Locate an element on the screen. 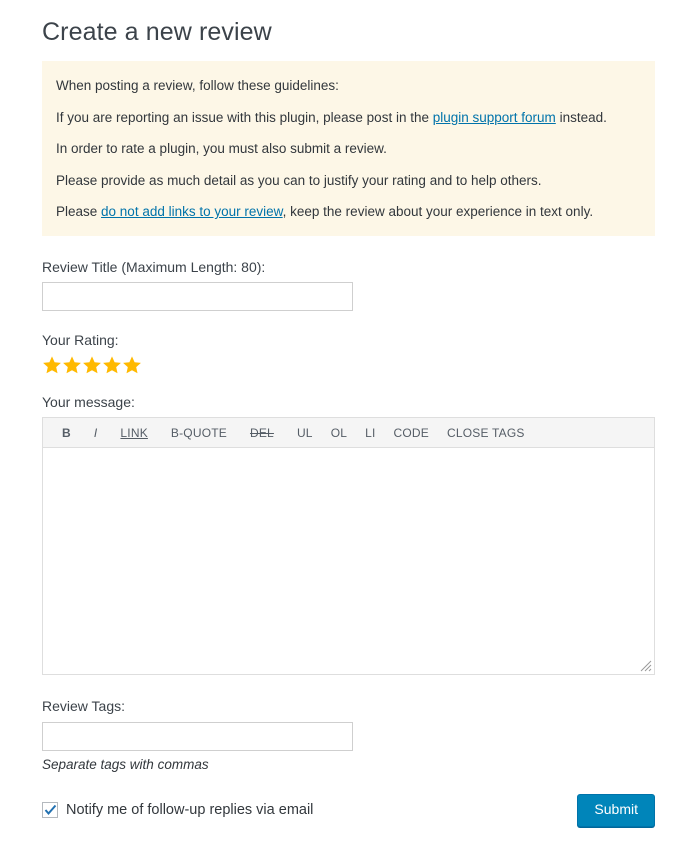 The height and width of the screenshot is (842, 687). review-tags-field-block: Review Tags: Separate tags with commas is located at coordinates (343, 735).